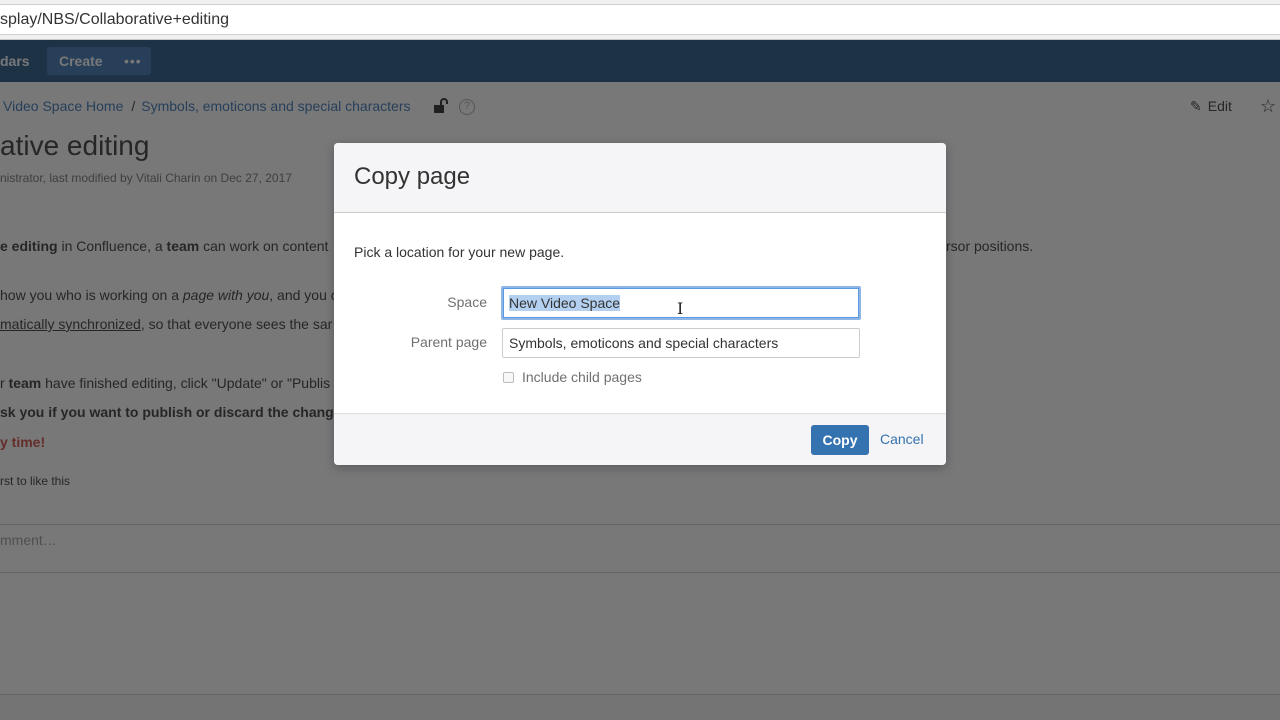 The width and height of the screenshot is (1280, 720). What do you see at coordinates (680, 308) in the screenshot?
I see `text-cursor-icon: I` at bounding box center [680, 308].